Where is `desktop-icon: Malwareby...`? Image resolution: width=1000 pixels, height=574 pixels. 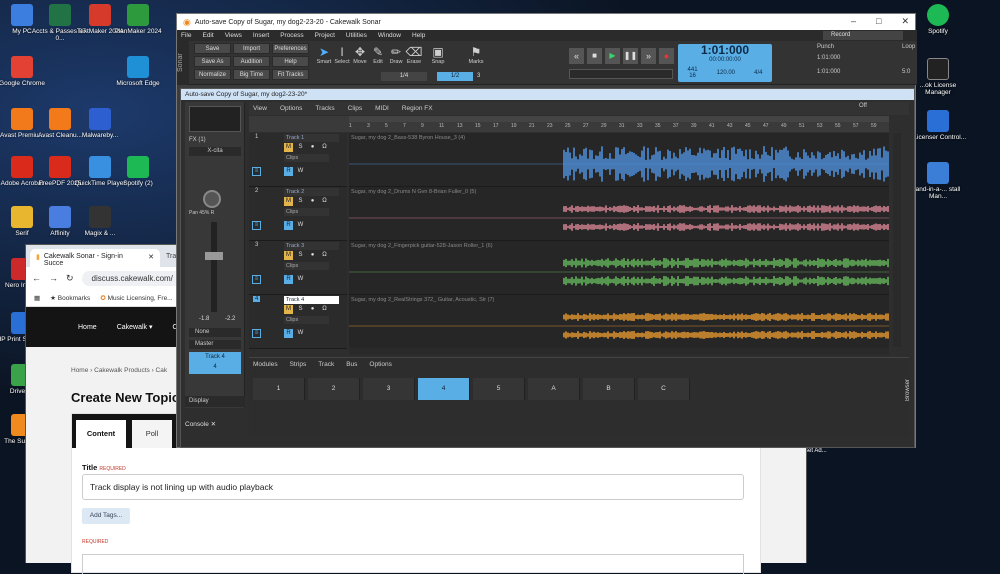
desktop-icon: Malwareby... is located at coordinates (100, 123).